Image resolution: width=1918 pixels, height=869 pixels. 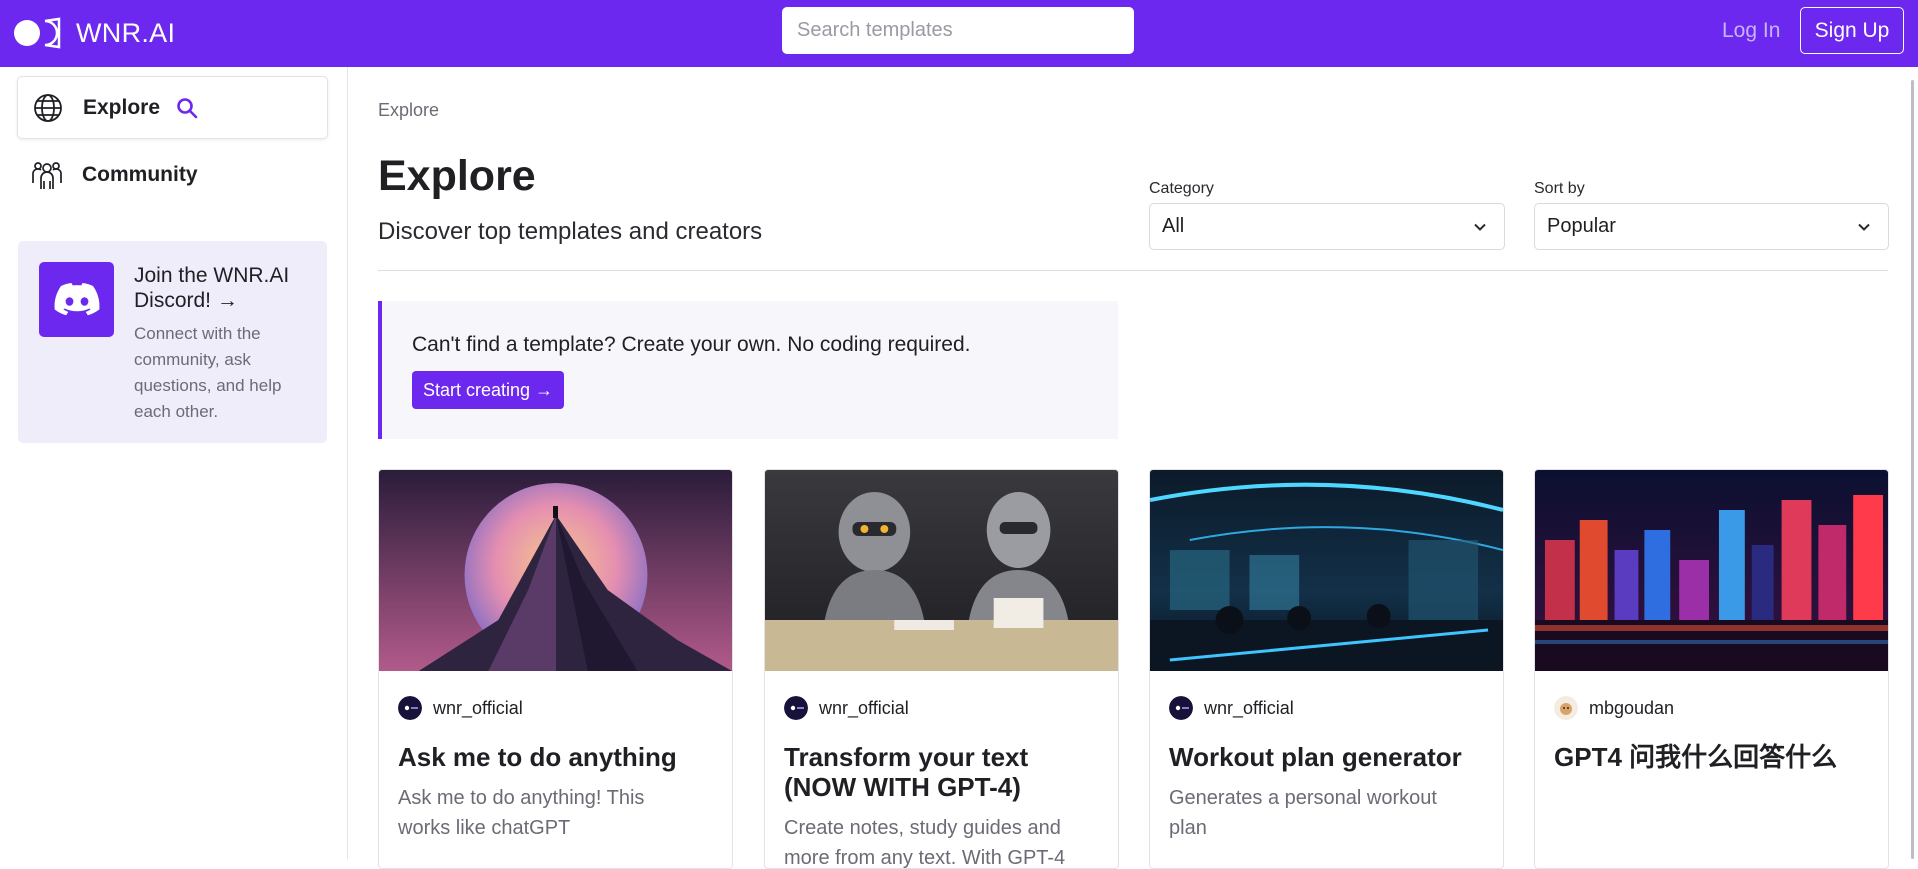 I want to click on sort-label: Sort by, so click(x=1559, y=188).